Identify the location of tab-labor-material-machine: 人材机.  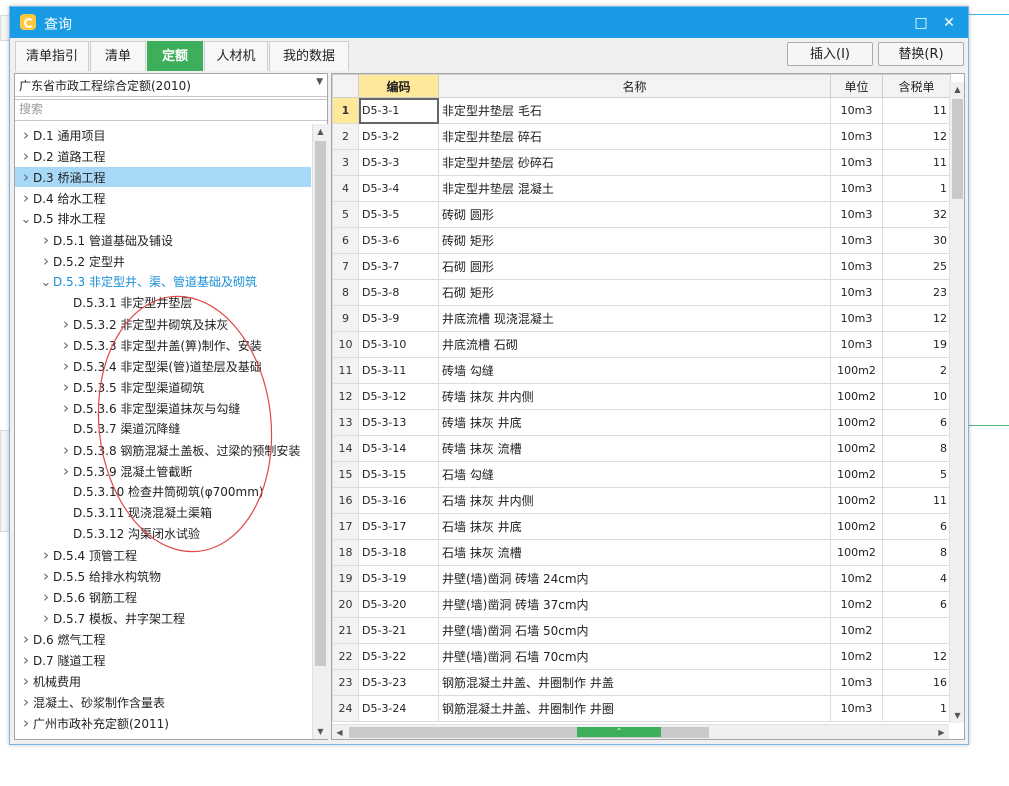
(236, 56).